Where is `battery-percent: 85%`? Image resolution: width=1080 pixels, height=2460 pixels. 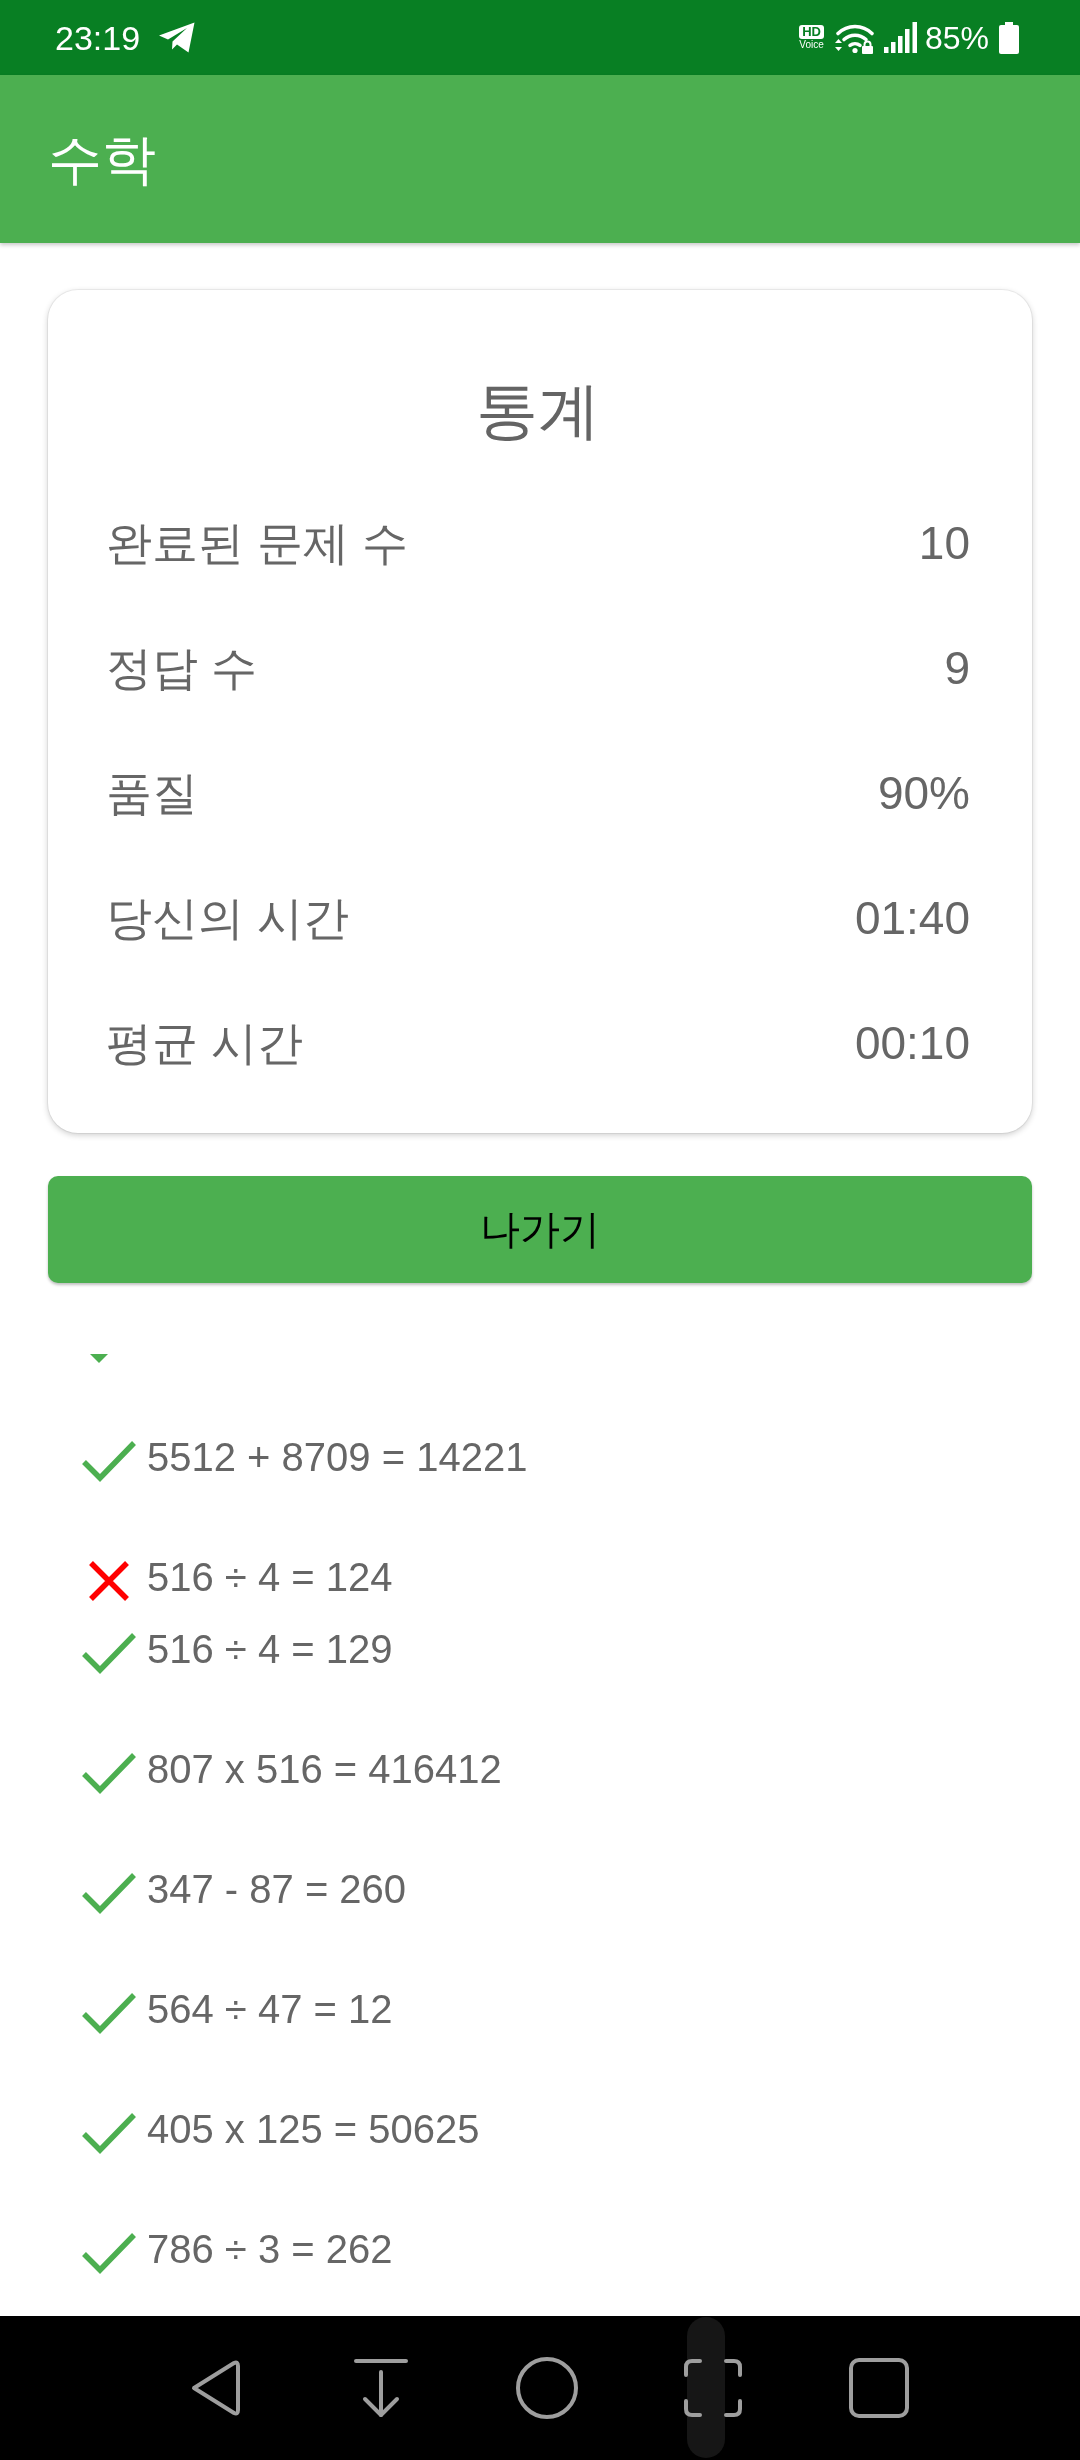
battery-percent: 85% is located at coordinates (956, 38).